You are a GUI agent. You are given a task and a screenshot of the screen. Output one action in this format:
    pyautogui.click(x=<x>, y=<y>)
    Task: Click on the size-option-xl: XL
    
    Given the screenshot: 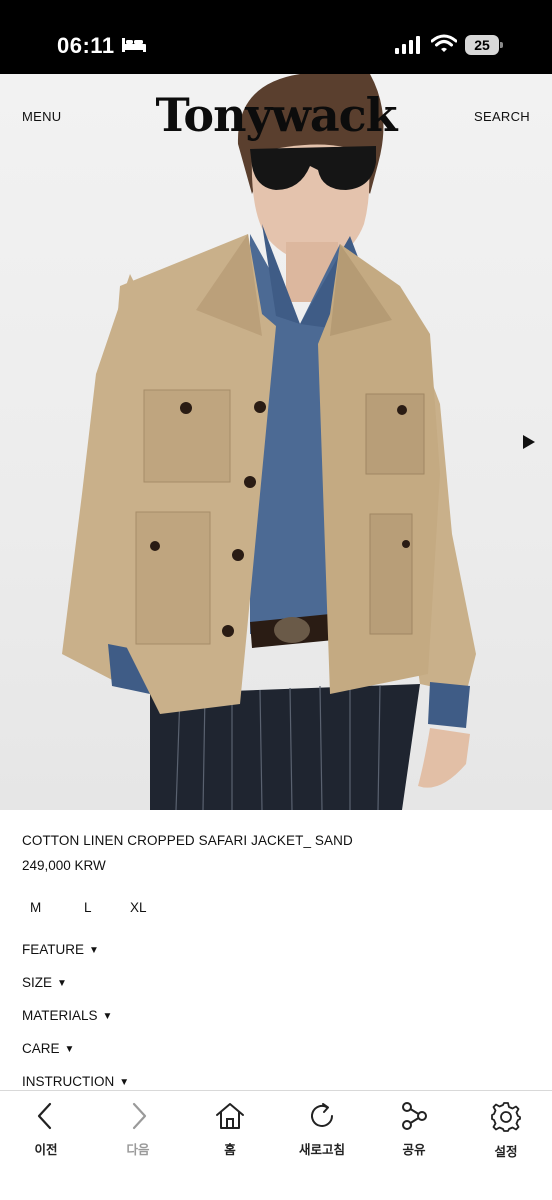 What is the action you would take?
    pyautogui.click(x=138, y=907)
    